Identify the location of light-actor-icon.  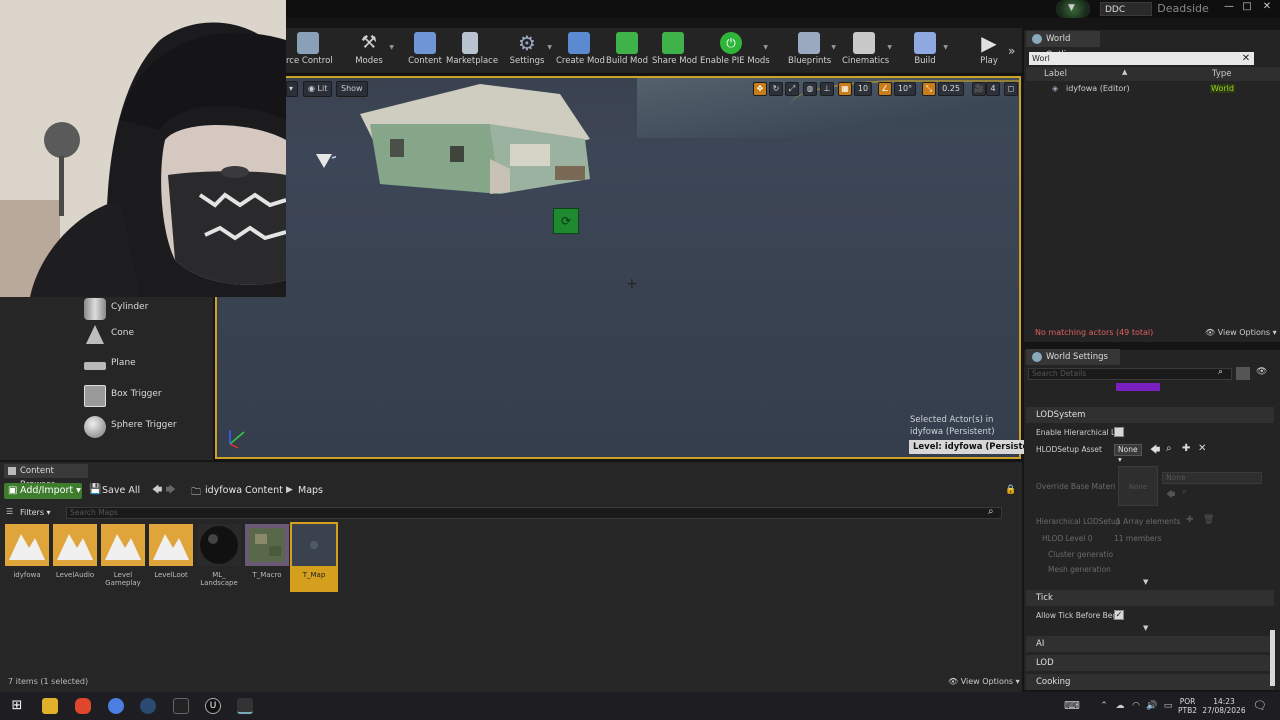
(325, 161).